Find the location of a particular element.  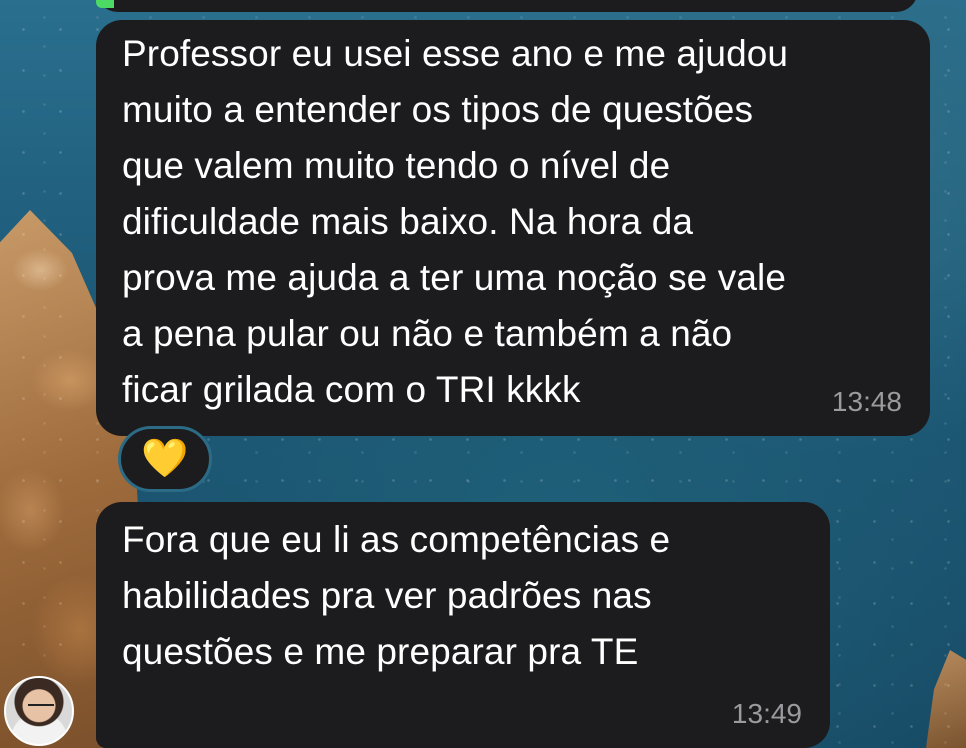

yellow-heart-icon: 💛 is located at coordinates (165, 459).